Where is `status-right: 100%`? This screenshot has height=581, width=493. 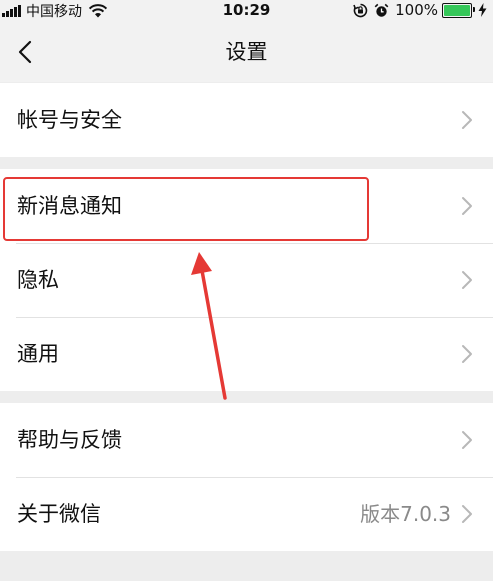 status-right: 100% is located at coordinates (420, 10).